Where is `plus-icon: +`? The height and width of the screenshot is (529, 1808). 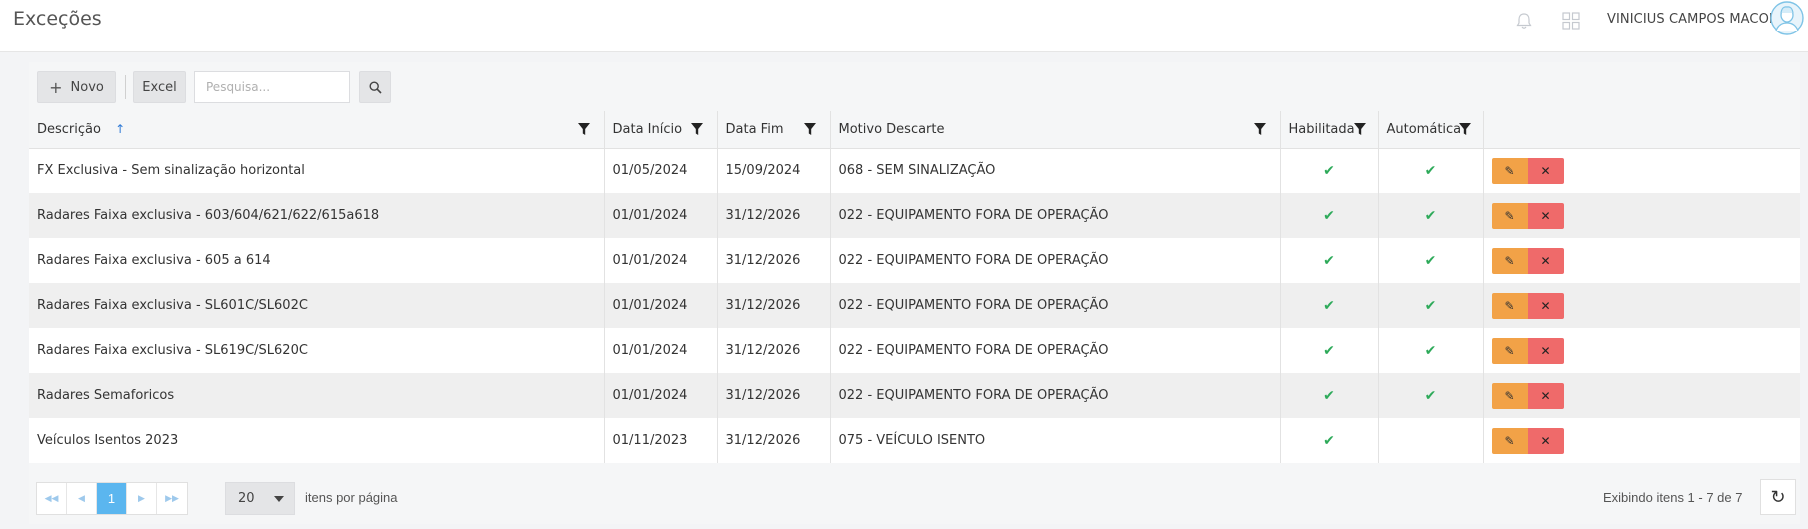 plus-icon: + is located at coordinates (56, 87).